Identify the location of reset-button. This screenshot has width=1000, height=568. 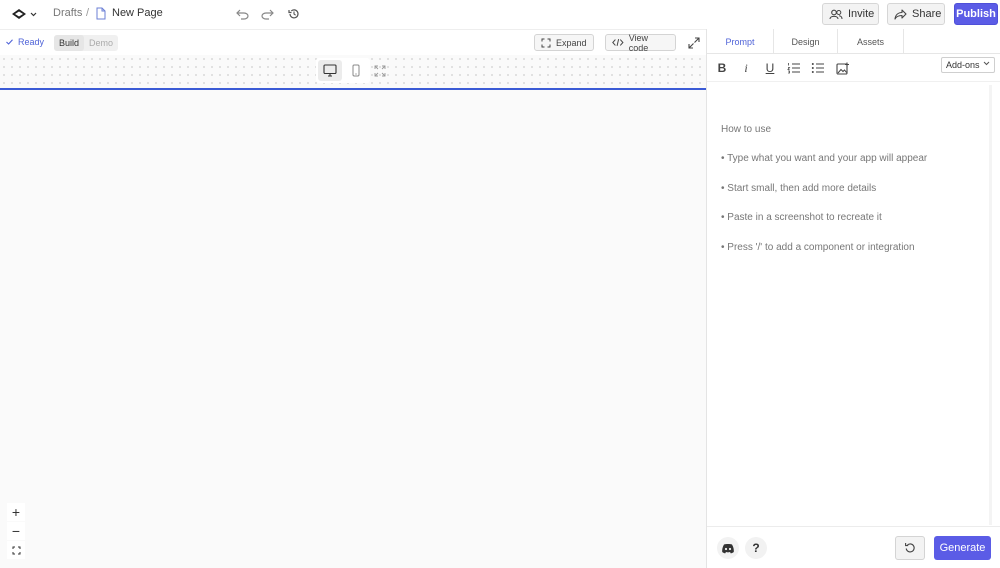
(910, 548).